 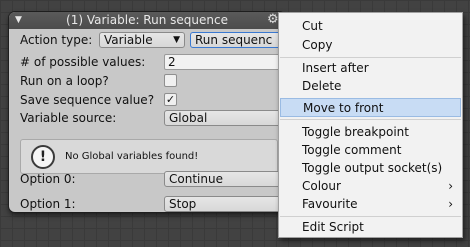 I want to click on help-box: ! No Global variables found!, so click(x=149, y=156).